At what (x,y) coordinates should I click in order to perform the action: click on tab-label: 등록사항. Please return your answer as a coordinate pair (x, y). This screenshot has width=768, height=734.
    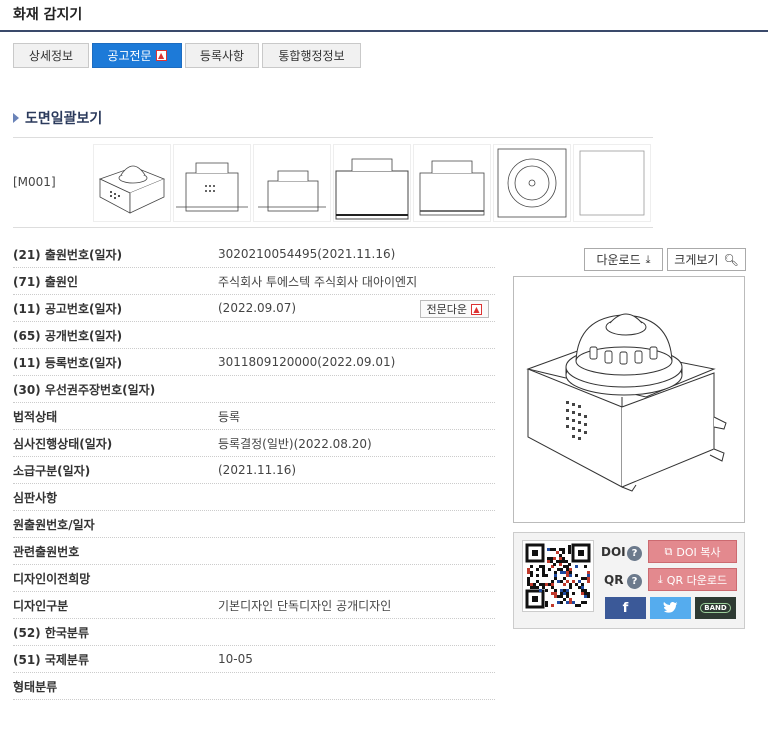
    Looking at the image, I should click on (222, 56).